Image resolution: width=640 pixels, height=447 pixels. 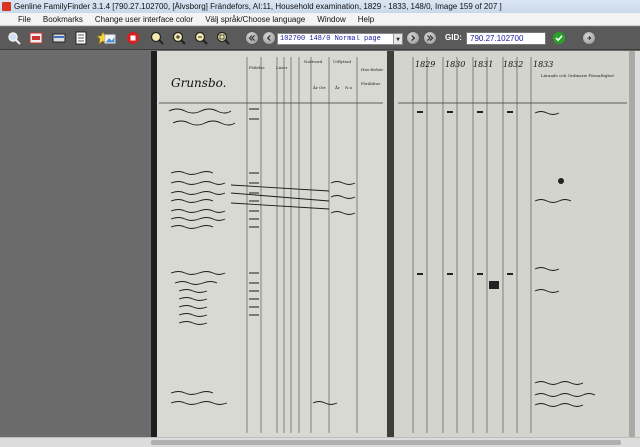 What do you see at coordinates (455, 64) in the screenshot?
I see `year-heading-1830: 1830` at bounding box center [455, 64].